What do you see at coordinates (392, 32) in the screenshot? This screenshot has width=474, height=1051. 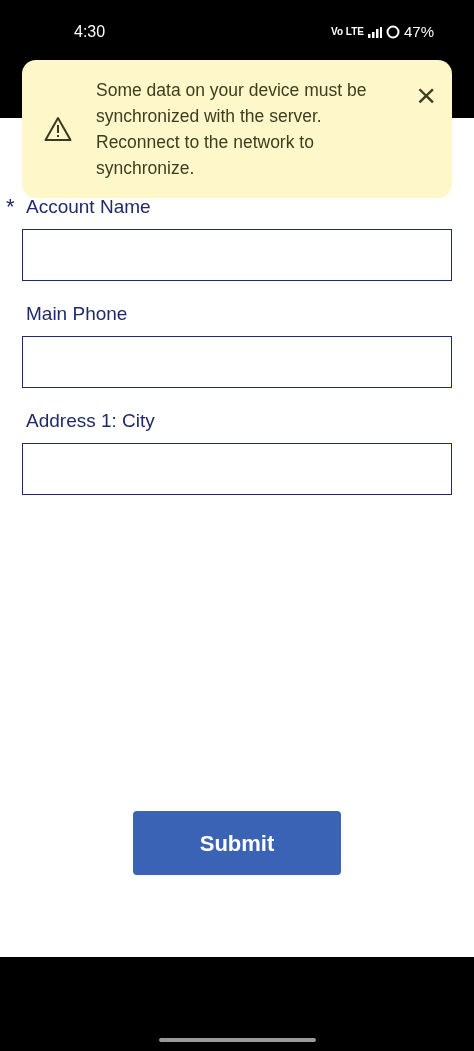 I see `battery-icon` at bounding box center [392, 32].